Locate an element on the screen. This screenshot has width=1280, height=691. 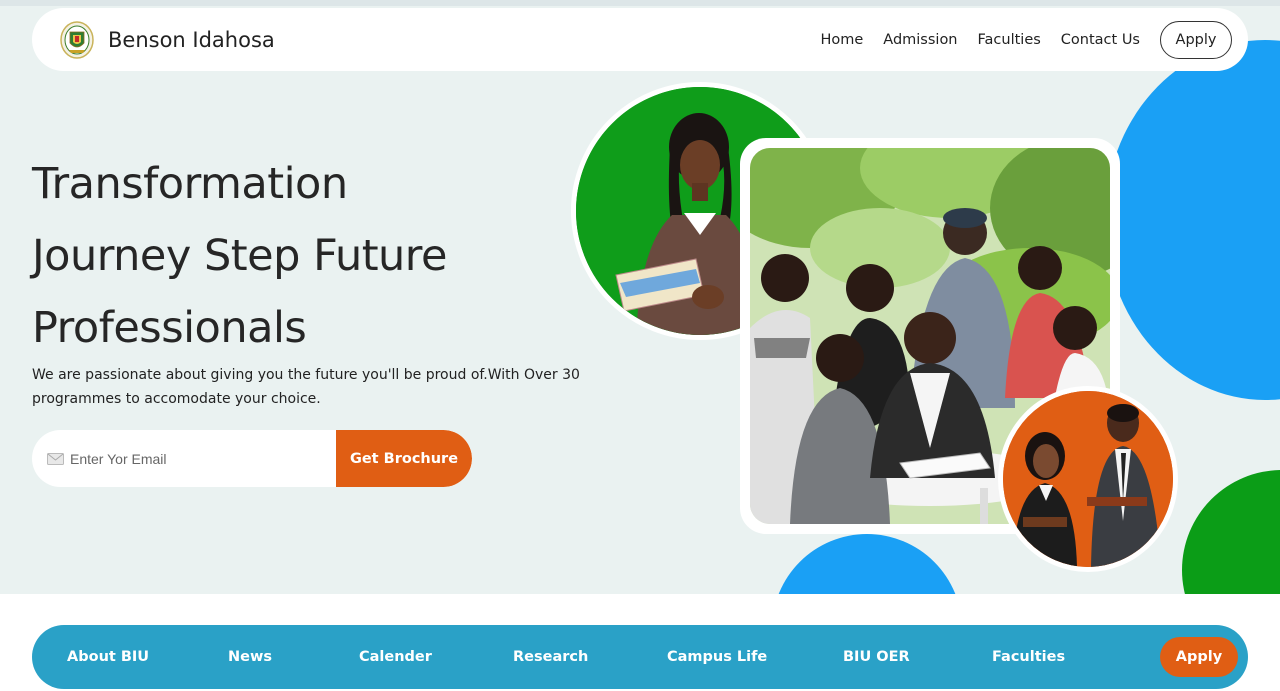
brand-name: Benson Idahosa is located at coordinates (191, 40).